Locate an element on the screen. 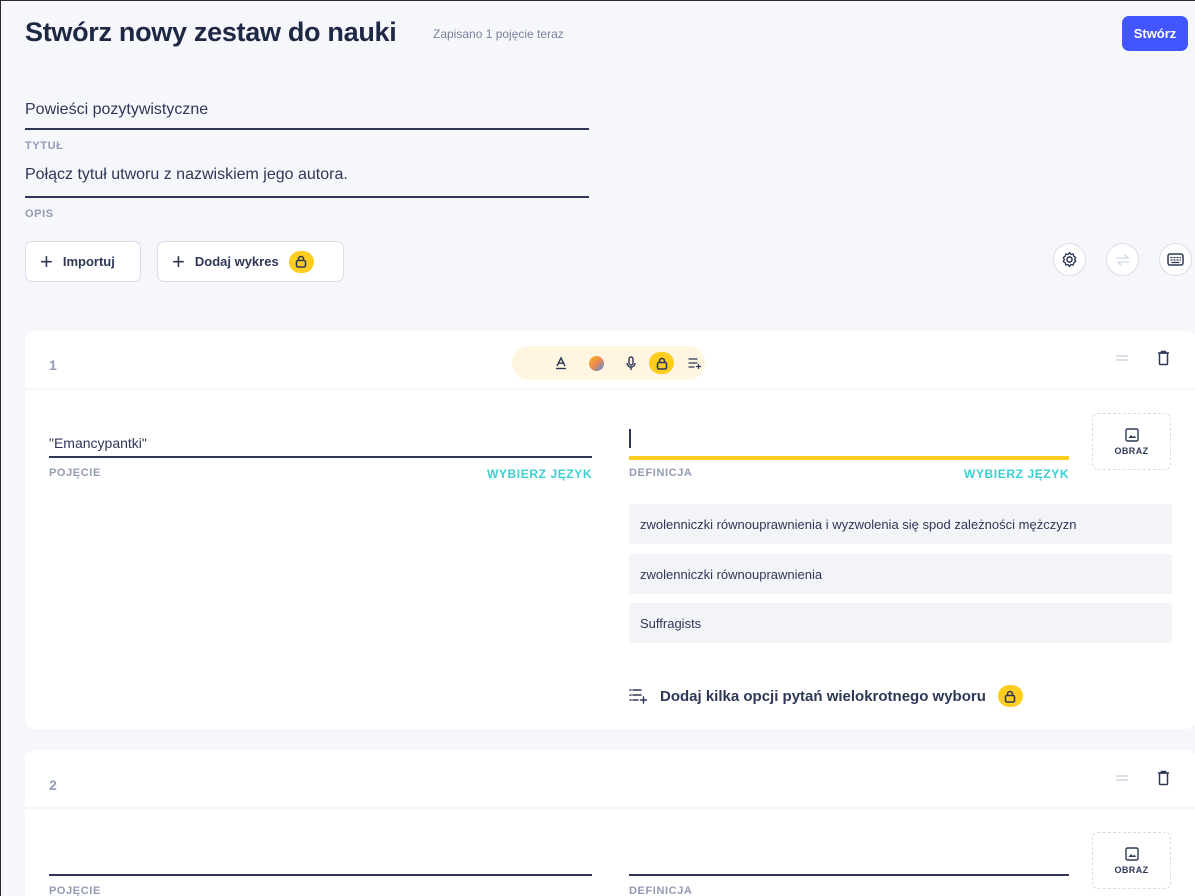 The width and height of the screenshot is (1195, 896). term-language-select: WYBIERZ JĘZYK is located at coordinates (539, 474).